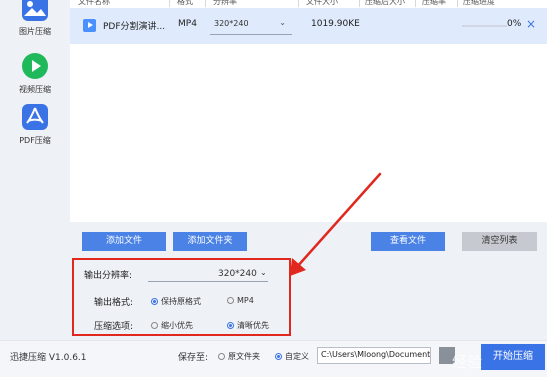 The height and width of the screenshot is (377, 547). I want to click on clear-list-button: 清空列表, so click(499, 241).